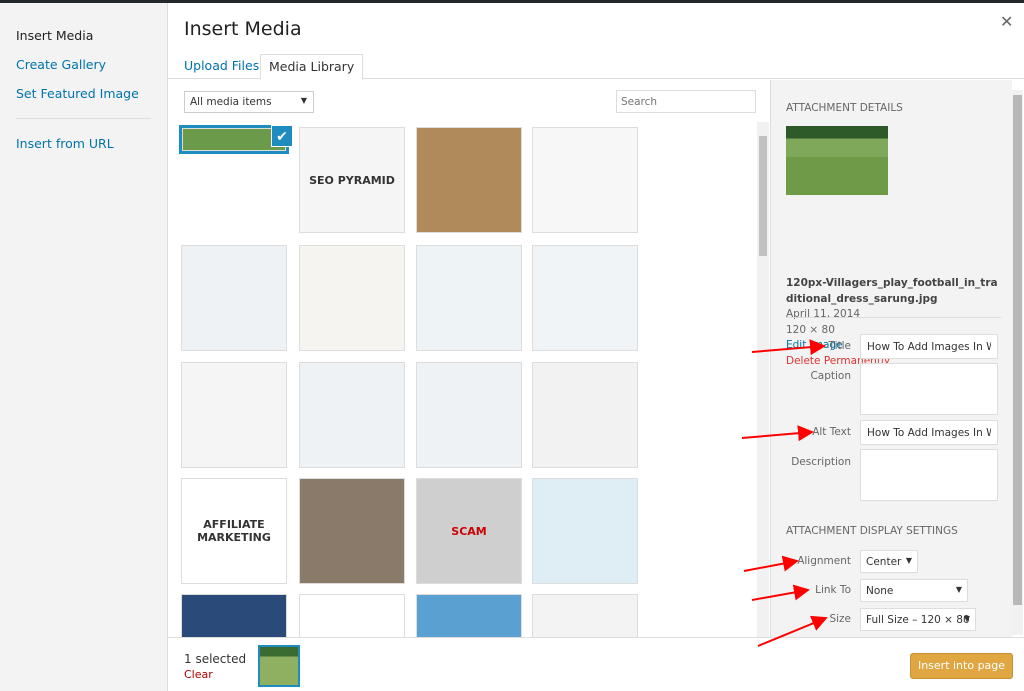 The image size is (1024, 691). I want to click on thumbnail-text: AFFILIATE MARKETING, so click(234, 531).